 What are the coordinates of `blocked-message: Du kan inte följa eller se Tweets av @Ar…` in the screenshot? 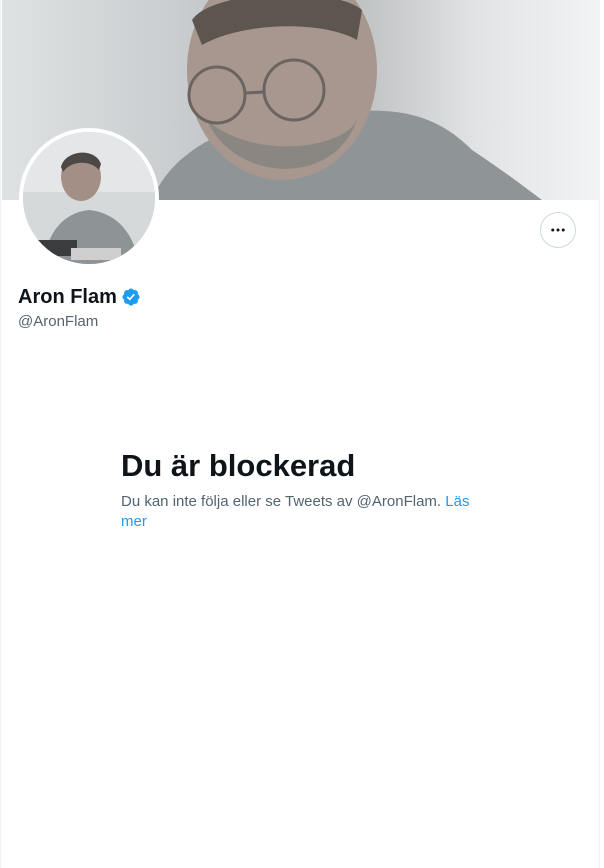 It's located at (281, 501).